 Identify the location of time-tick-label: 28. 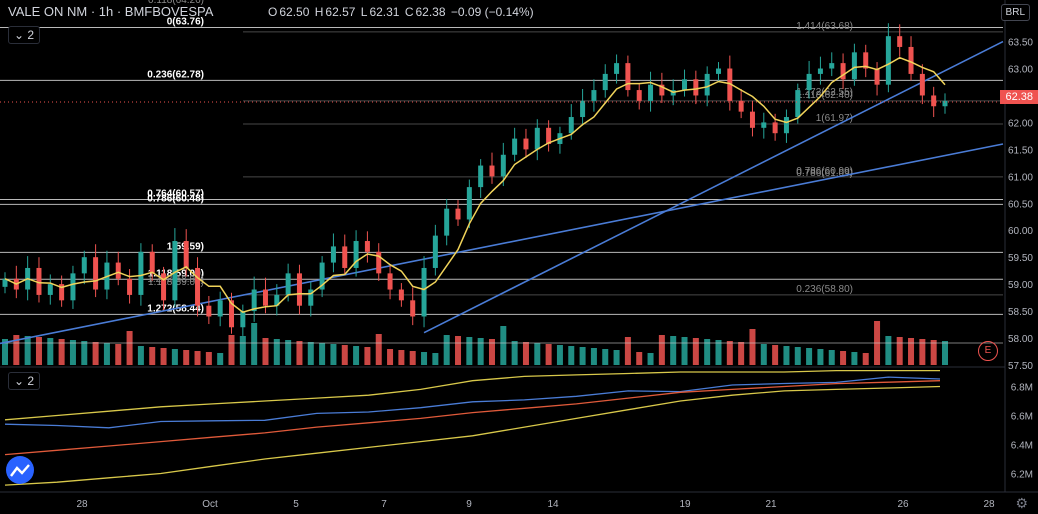
(82, 504).